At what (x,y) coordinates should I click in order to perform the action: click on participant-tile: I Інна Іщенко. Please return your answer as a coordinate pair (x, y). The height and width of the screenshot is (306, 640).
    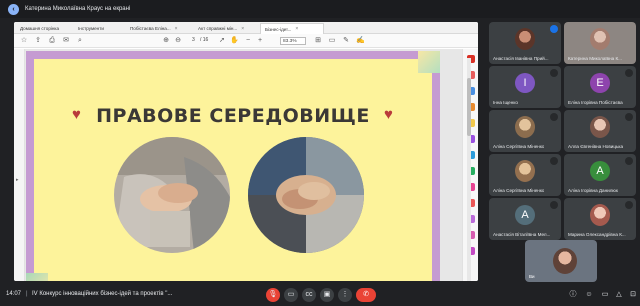
    Looking at the image, I should click on (525, 87).